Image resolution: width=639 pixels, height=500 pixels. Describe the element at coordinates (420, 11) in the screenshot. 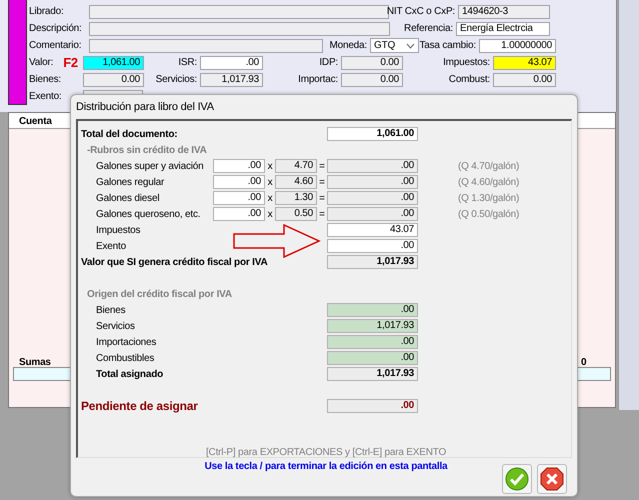

I see `field-label: NIT CxC o CxP:` at that location.